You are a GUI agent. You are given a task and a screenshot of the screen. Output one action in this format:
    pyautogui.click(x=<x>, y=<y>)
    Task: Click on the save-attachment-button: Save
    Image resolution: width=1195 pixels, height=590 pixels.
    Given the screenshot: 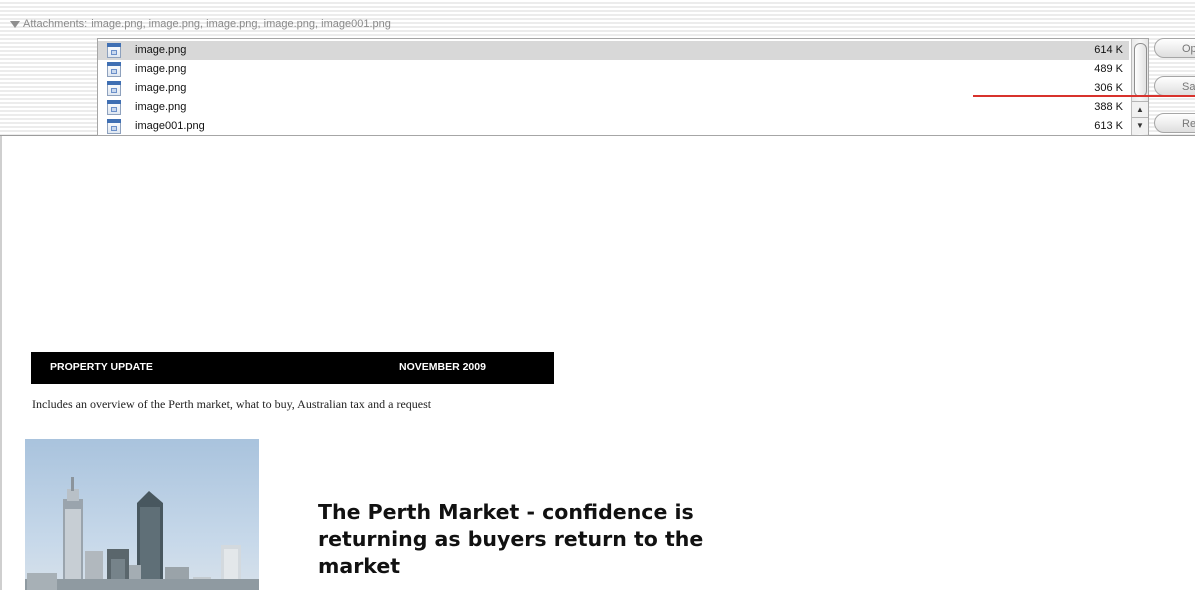 What is the action you would take?
    pyautogui.click(x=1174, y=86)
    